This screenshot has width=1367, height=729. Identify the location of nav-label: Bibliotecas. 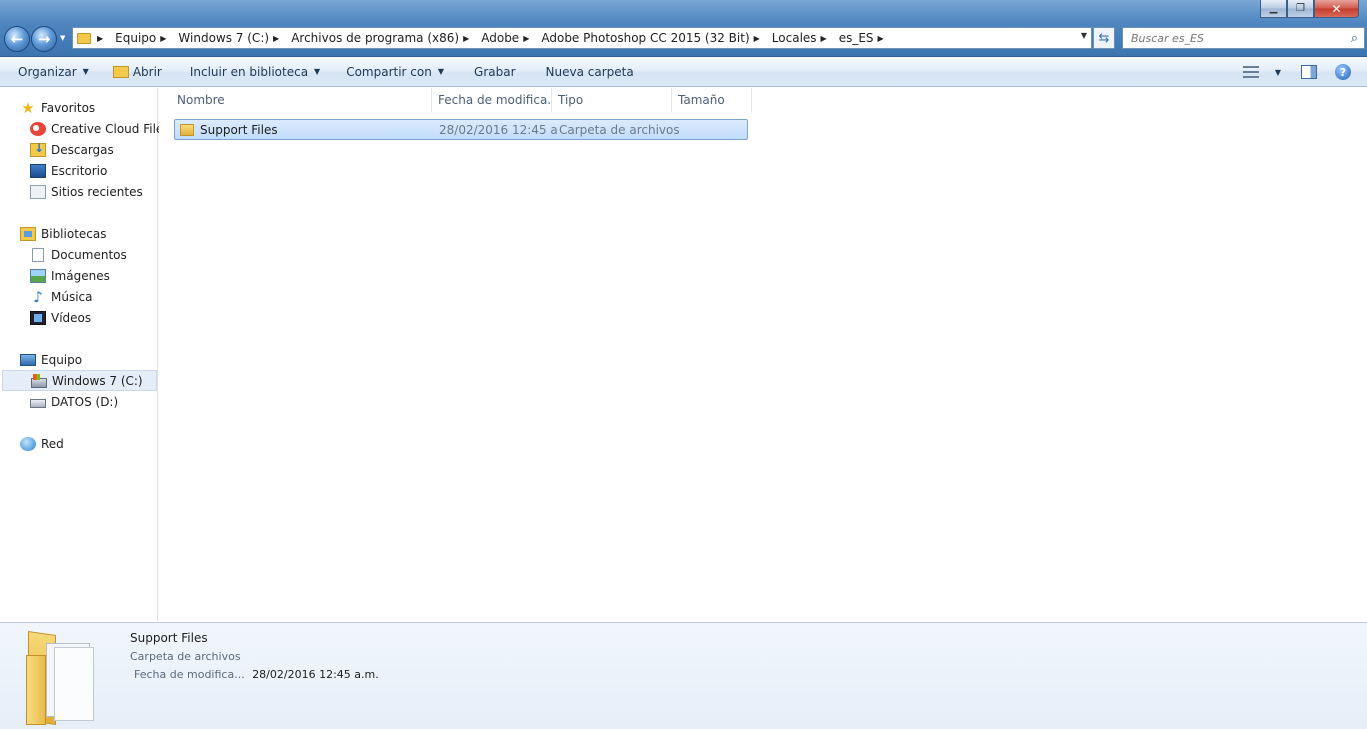
(74, 233).